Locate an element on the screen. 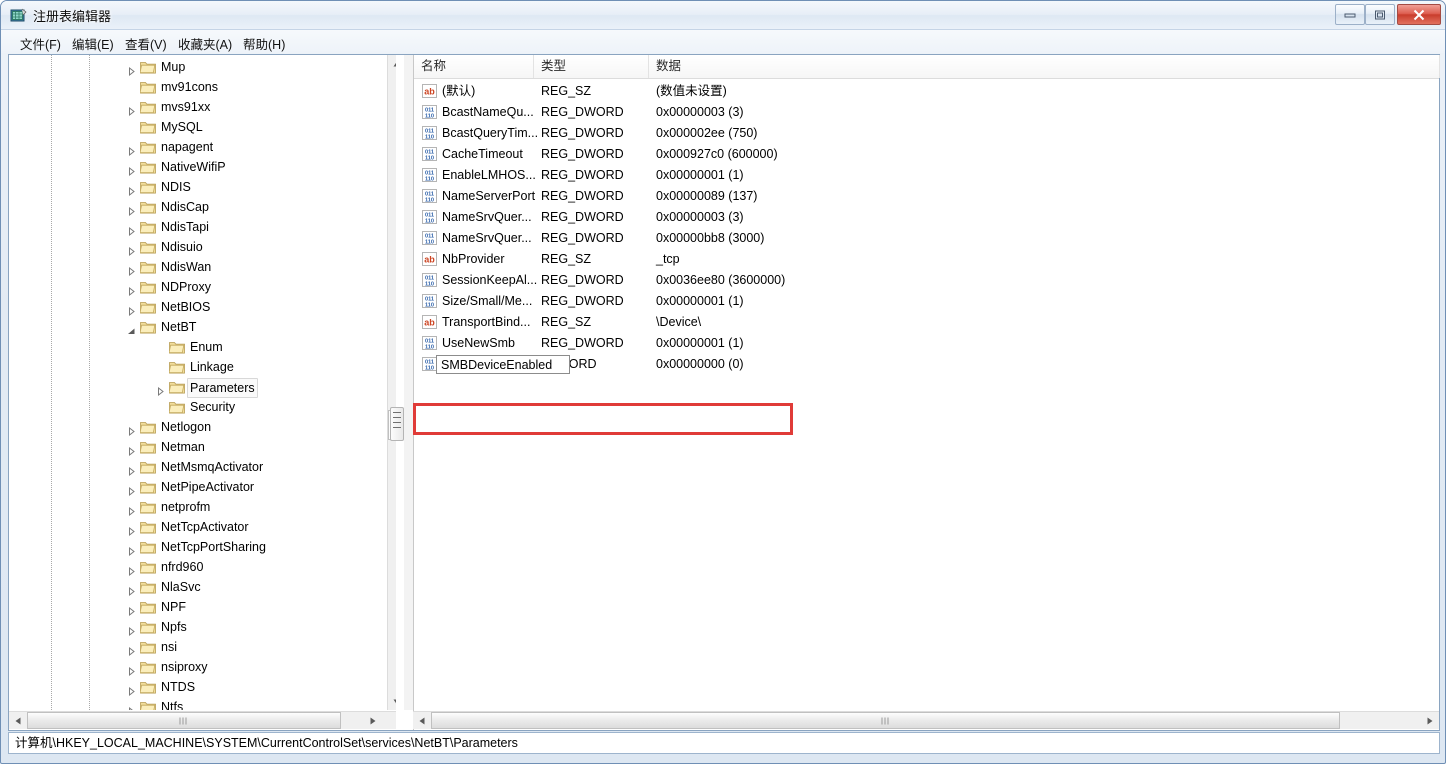 Image resolution: width=1446 pixels, height=764 pixels. menu-item-4: 收藏夹(A) is located at coordinates (205, 42).